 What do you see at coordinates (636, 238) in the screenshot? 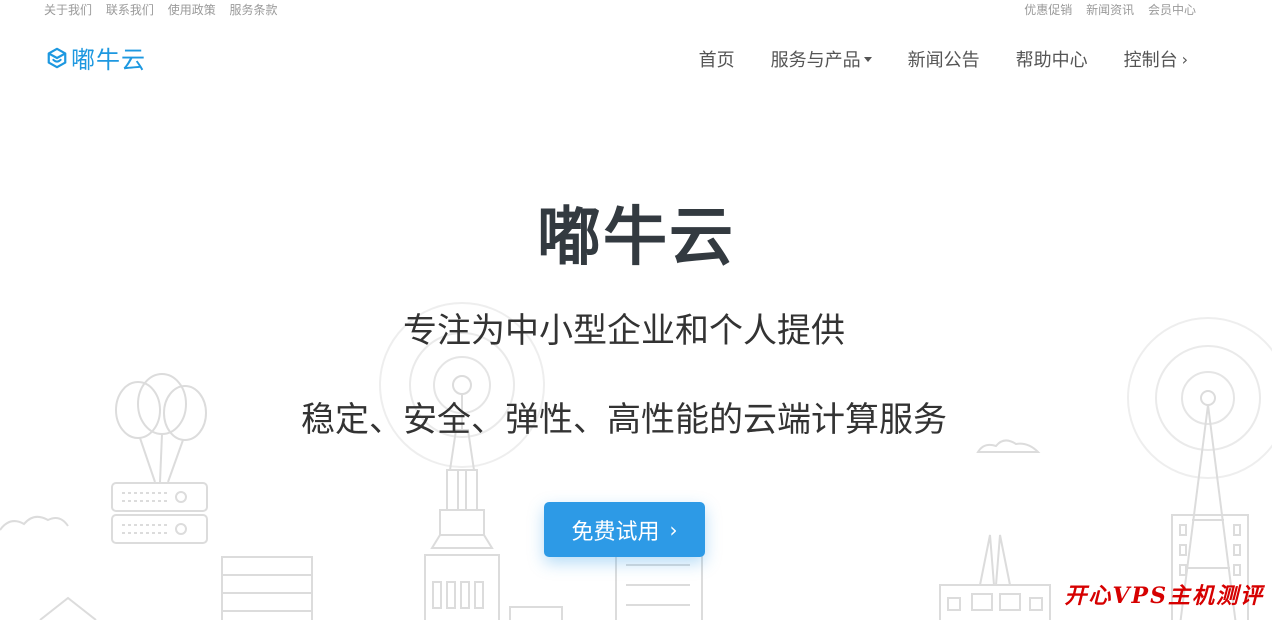
I see `hero-title: 嘟牛云` at bounding box center [636, 238].